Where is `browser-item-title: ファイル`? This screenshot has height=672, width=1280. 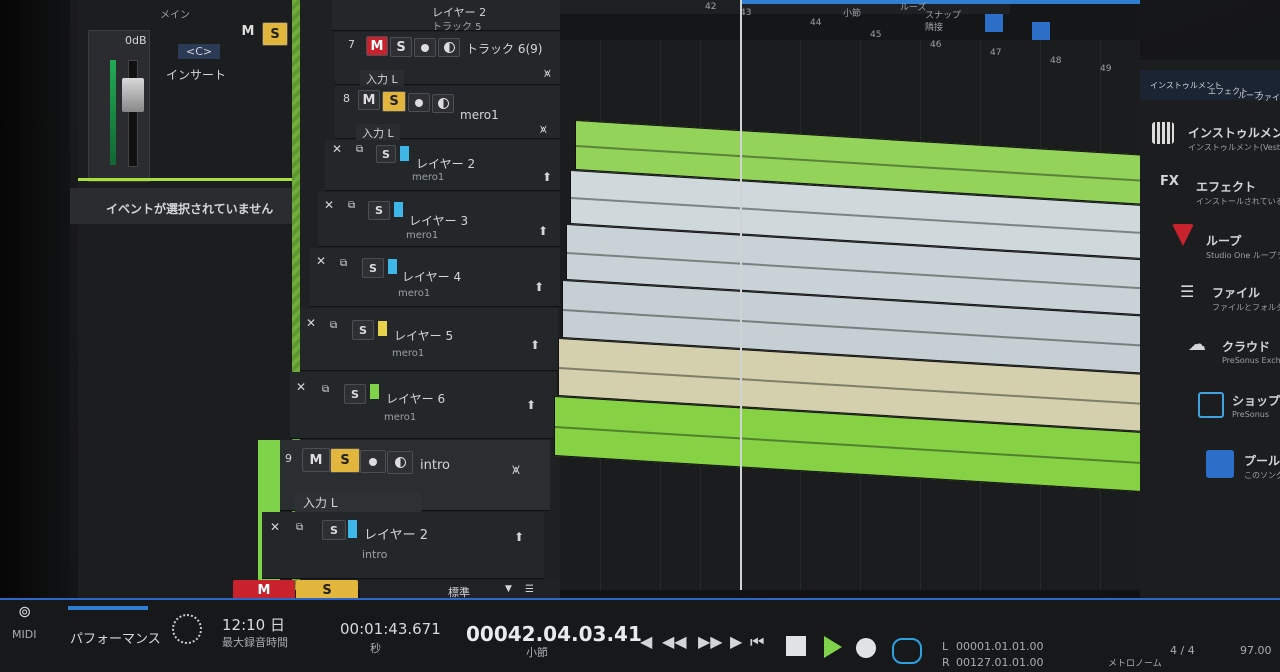
browser-item-title: ファイル is located at coordinates (1236, 292).